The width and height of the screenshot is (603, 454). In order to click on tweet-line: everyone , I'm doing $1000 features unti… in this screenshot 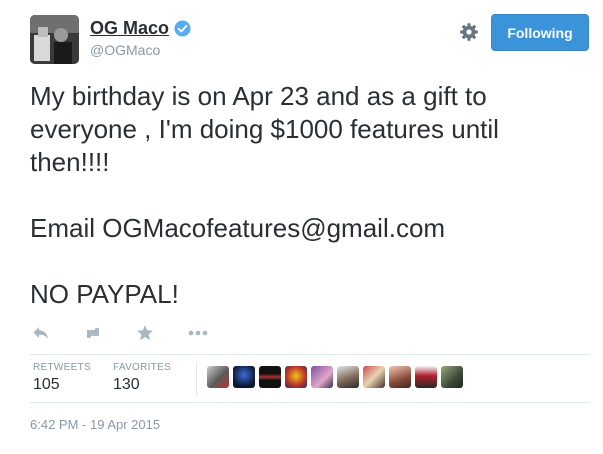, I will do `click(264, 129)`.